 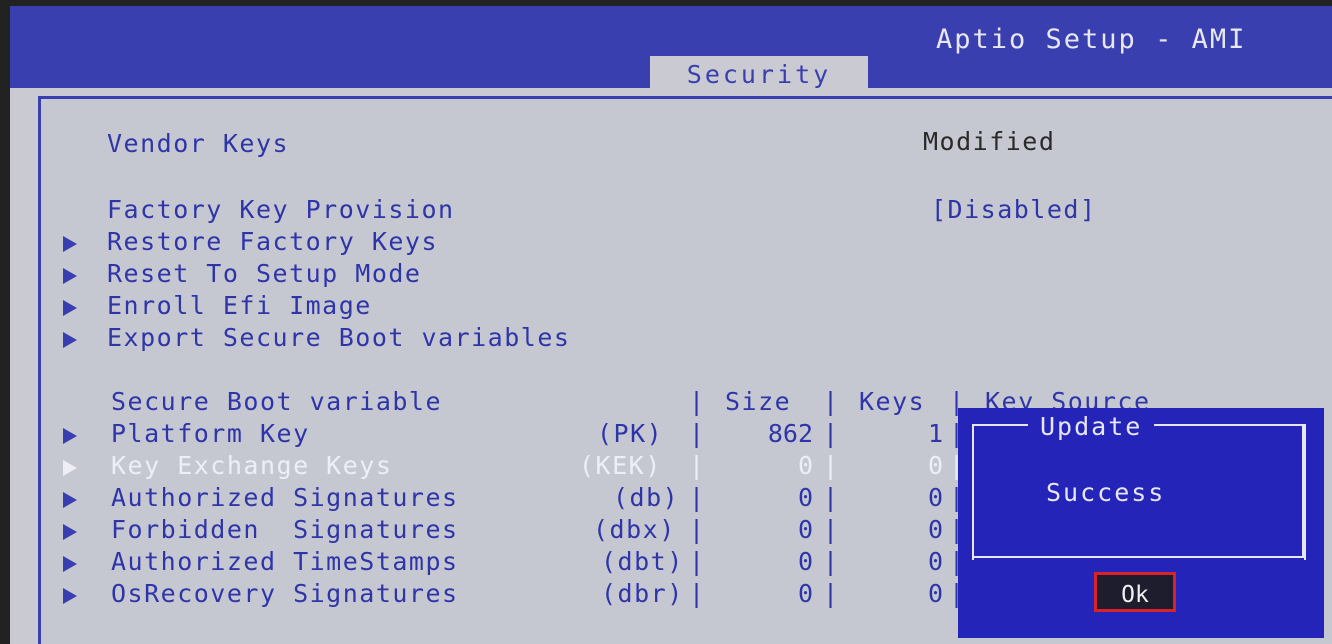 What do you see at coordinates (989, 141) in the screenshot?
I see `vendor-keys-value: Modified` at bounding box center [989, 141].